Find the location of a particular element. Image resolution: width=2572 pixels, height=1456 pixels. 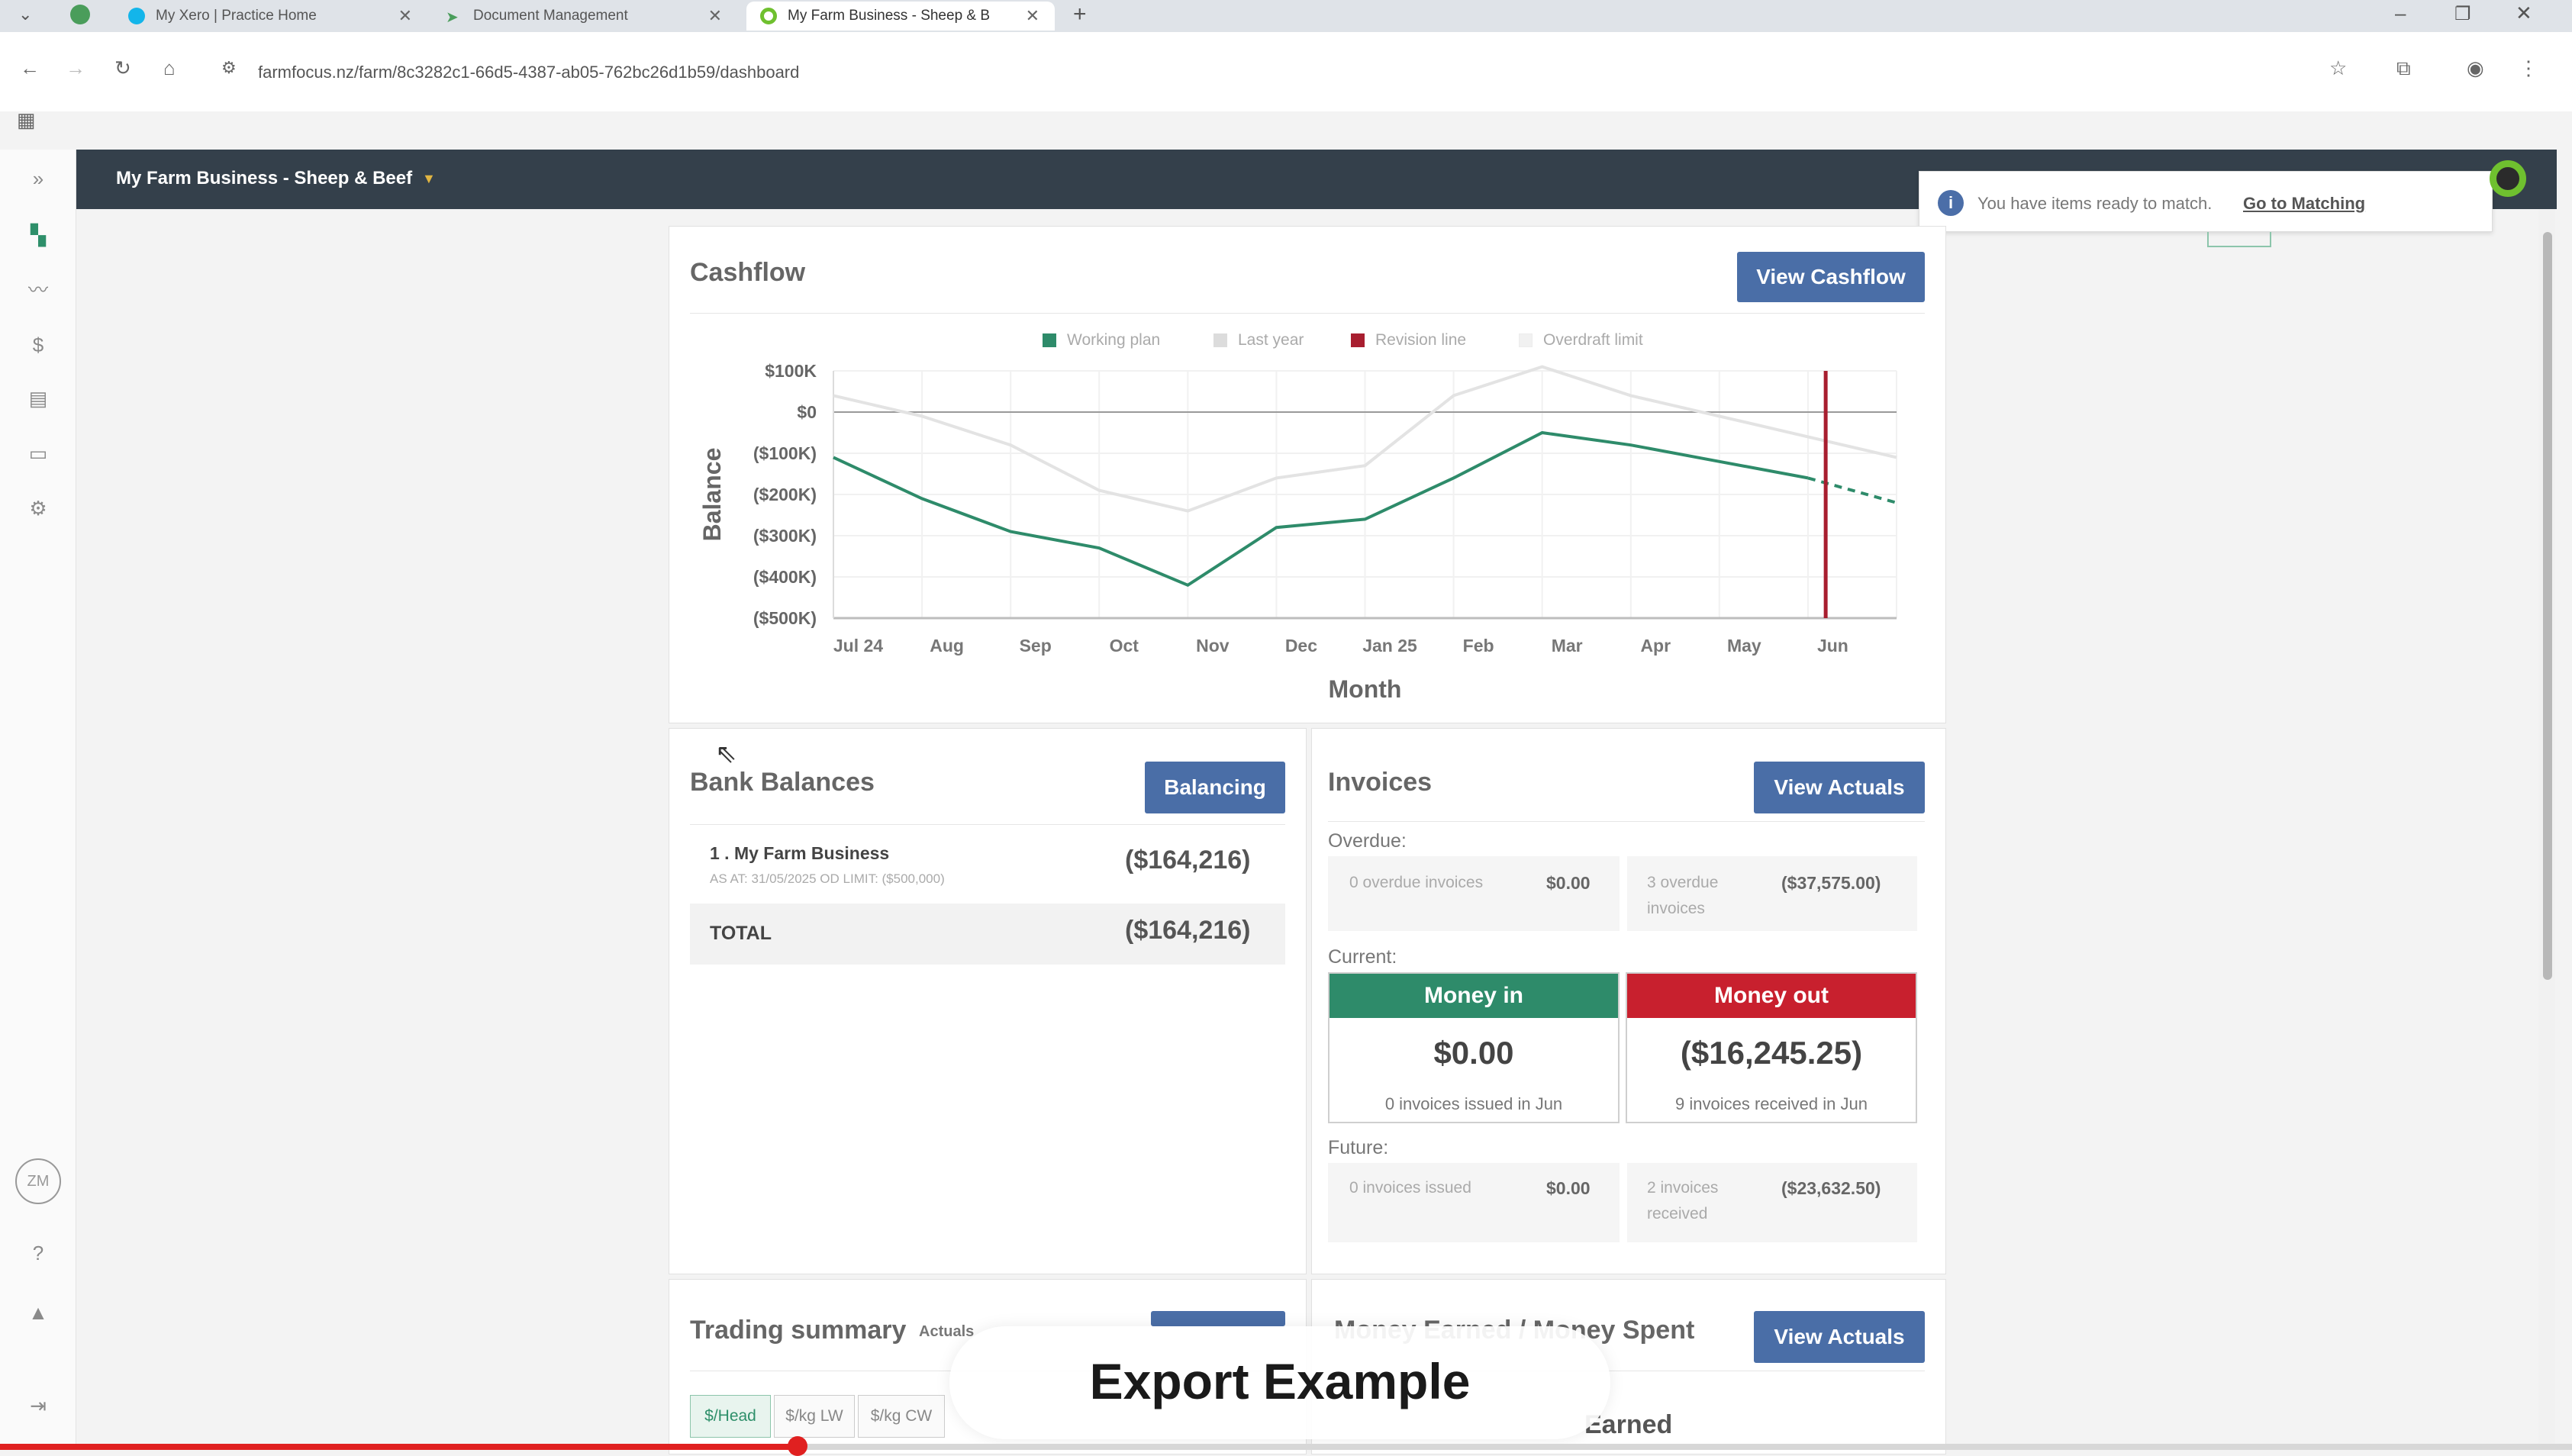

tab-document-management: ➤ Document Management ✕ is located at coordinates (584, 16).